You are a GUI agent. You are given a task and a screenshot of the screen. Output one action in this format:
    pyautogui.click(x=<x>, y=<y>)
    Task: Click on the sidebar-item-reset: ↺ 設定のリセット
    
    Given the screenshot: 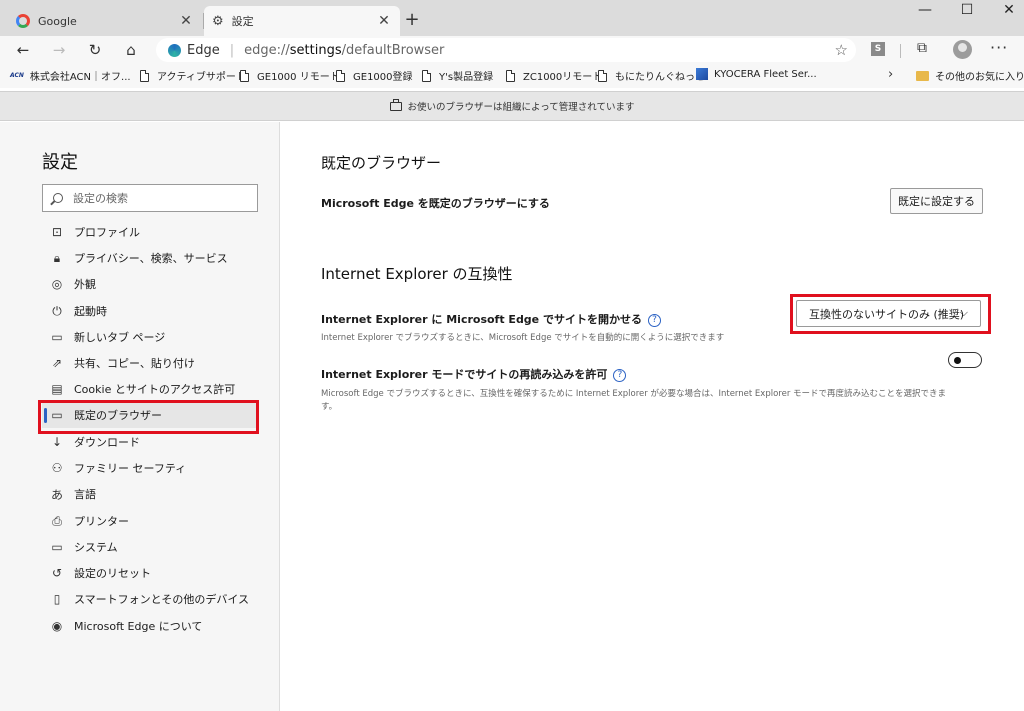 What is the action you would take?
    pyautogui.click(x=150, y=573)
    